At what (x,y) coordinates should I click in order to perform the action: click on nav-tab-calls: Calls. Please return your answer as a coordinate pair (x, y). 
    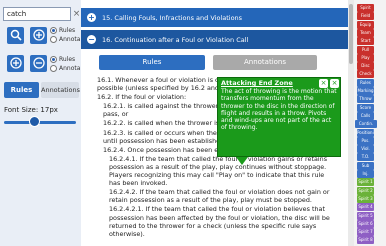
    Looking at the image, I should click on (365, 115).